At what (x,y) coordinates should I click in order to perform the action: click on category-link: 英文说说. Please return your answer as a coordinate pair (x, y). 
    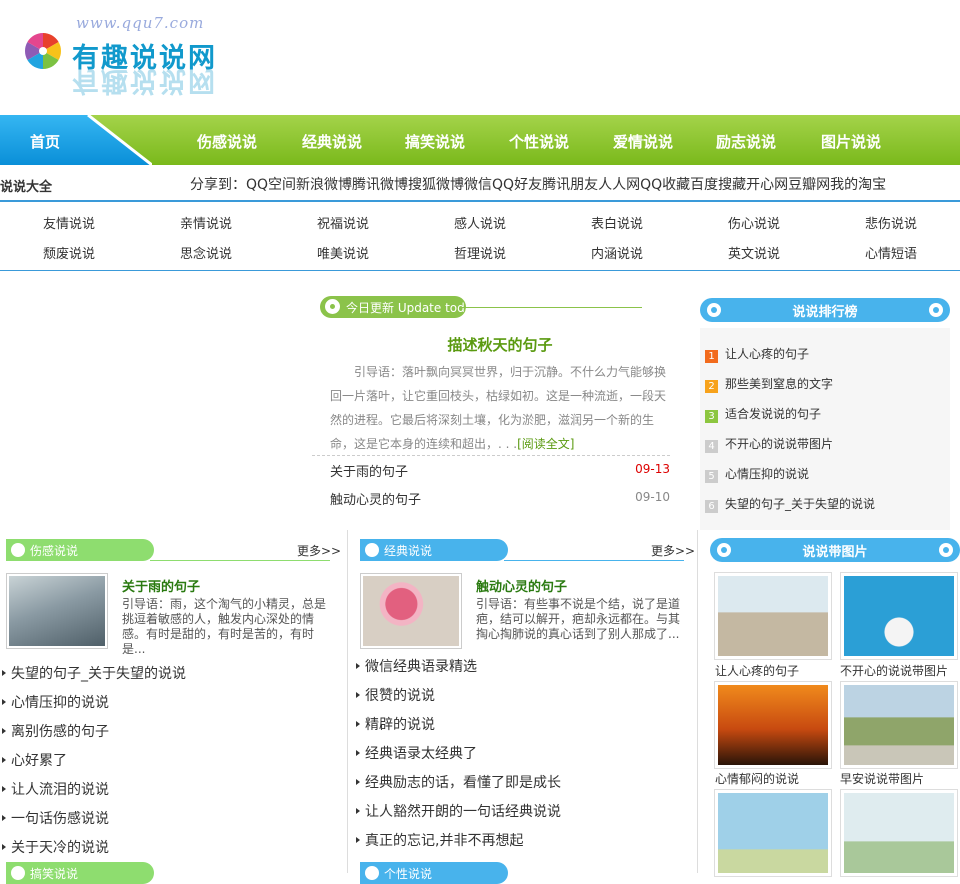
    Looking at the image, I should click on (754, 252).